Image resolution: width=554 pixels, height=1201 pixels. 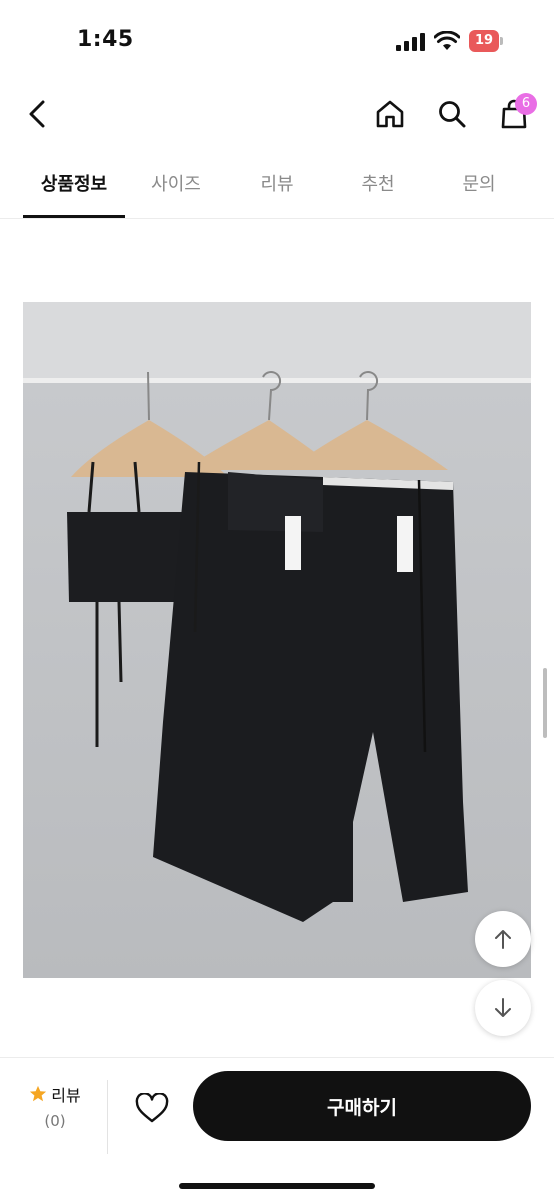 I want to click on arrow-up-icon, so click(x=503, y=939).